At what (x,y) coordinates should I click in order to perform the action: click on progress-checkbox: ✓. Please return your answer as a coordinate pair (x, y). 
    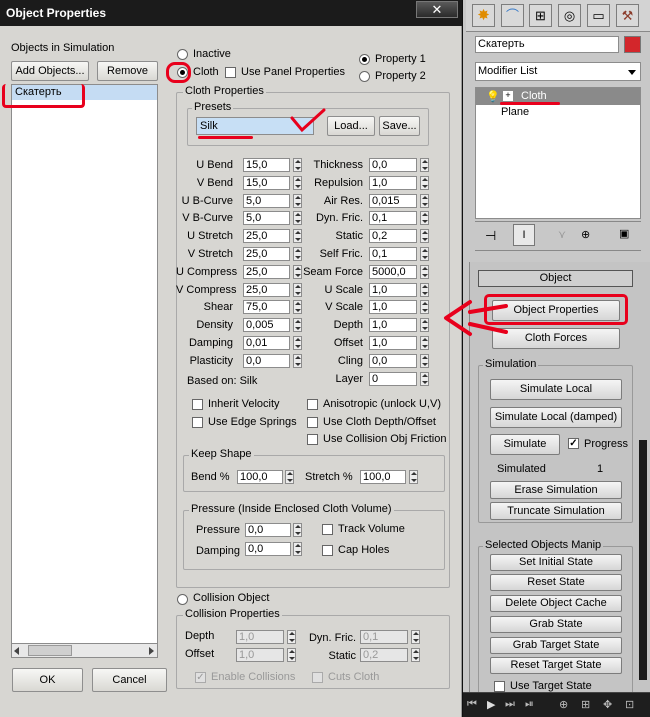
    Looking at the image, I should click on (573, 443).